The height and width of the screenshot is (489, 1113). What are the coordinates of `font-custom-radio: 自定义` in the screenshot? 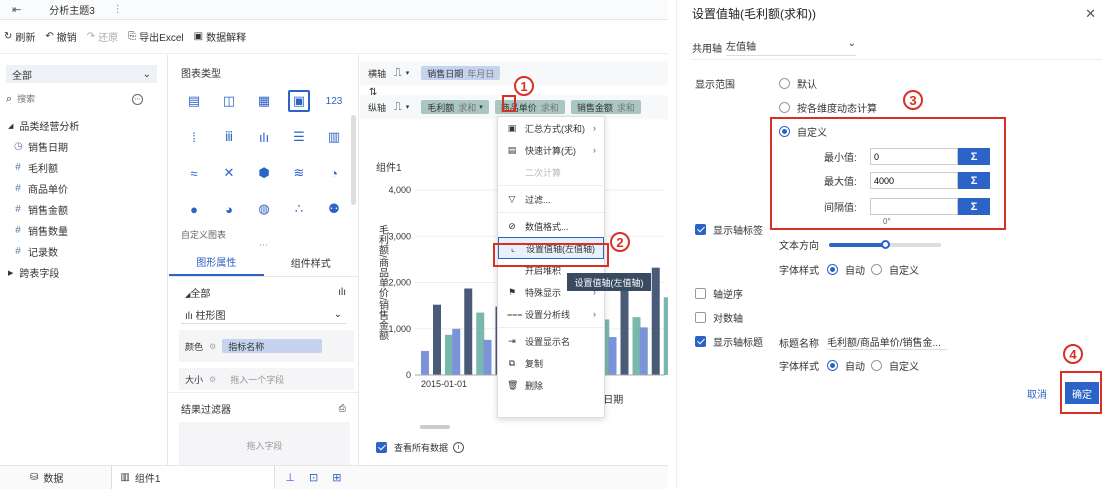 It's located at (895, 269).